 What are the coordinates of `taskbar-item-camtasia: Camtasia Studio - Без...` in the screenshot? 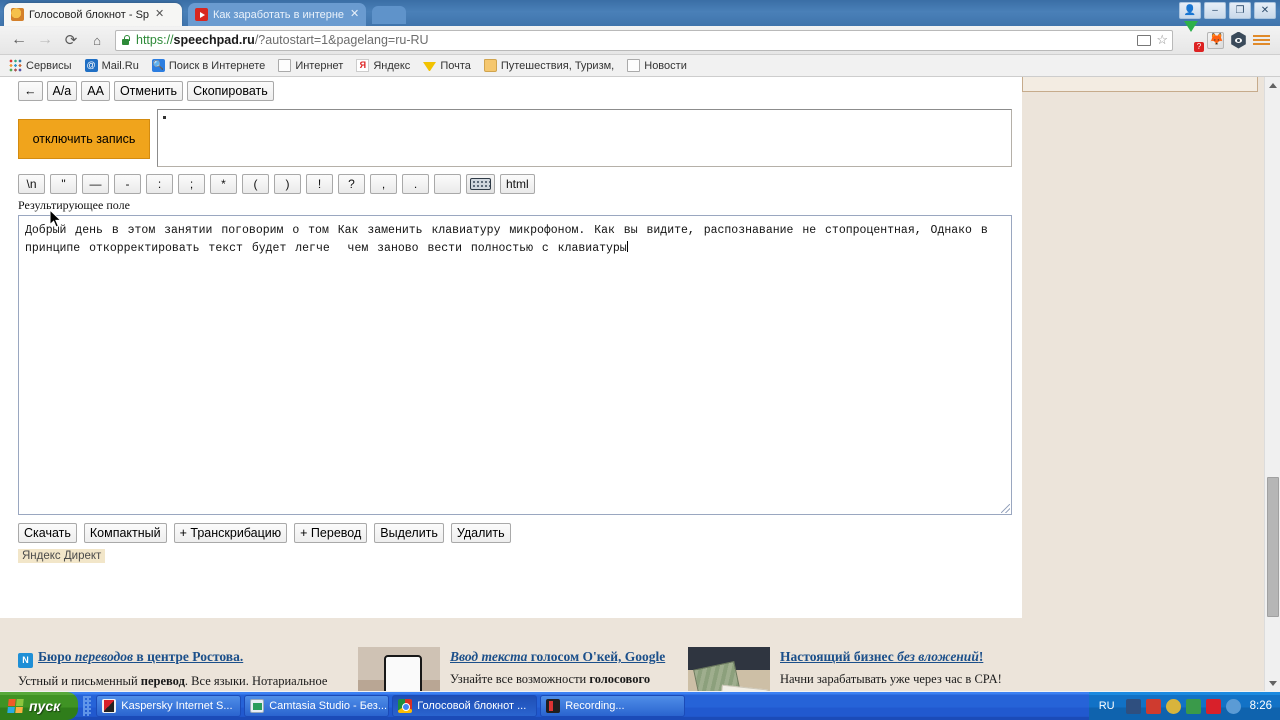 It's located at (317, 706).